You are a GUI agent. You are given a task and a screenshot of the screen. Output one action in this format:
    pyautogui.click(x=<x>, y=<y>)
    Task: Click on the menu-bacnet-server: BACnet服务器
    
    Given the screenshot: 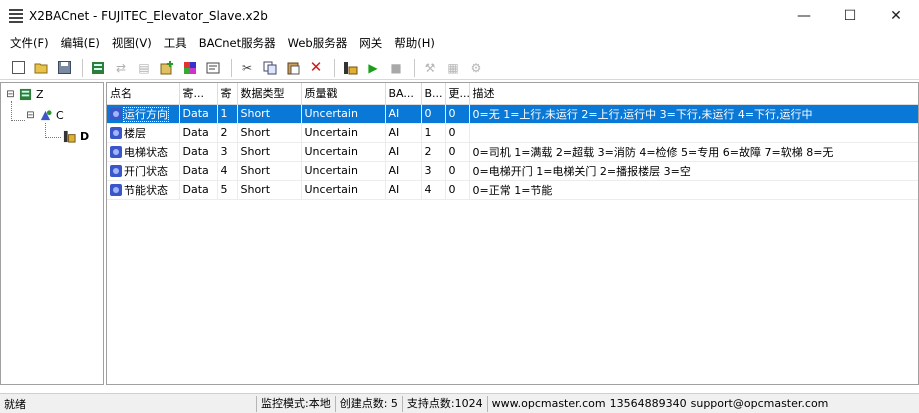 What is the action you would take?
    pyautogui.click(x=237, y=43)
    